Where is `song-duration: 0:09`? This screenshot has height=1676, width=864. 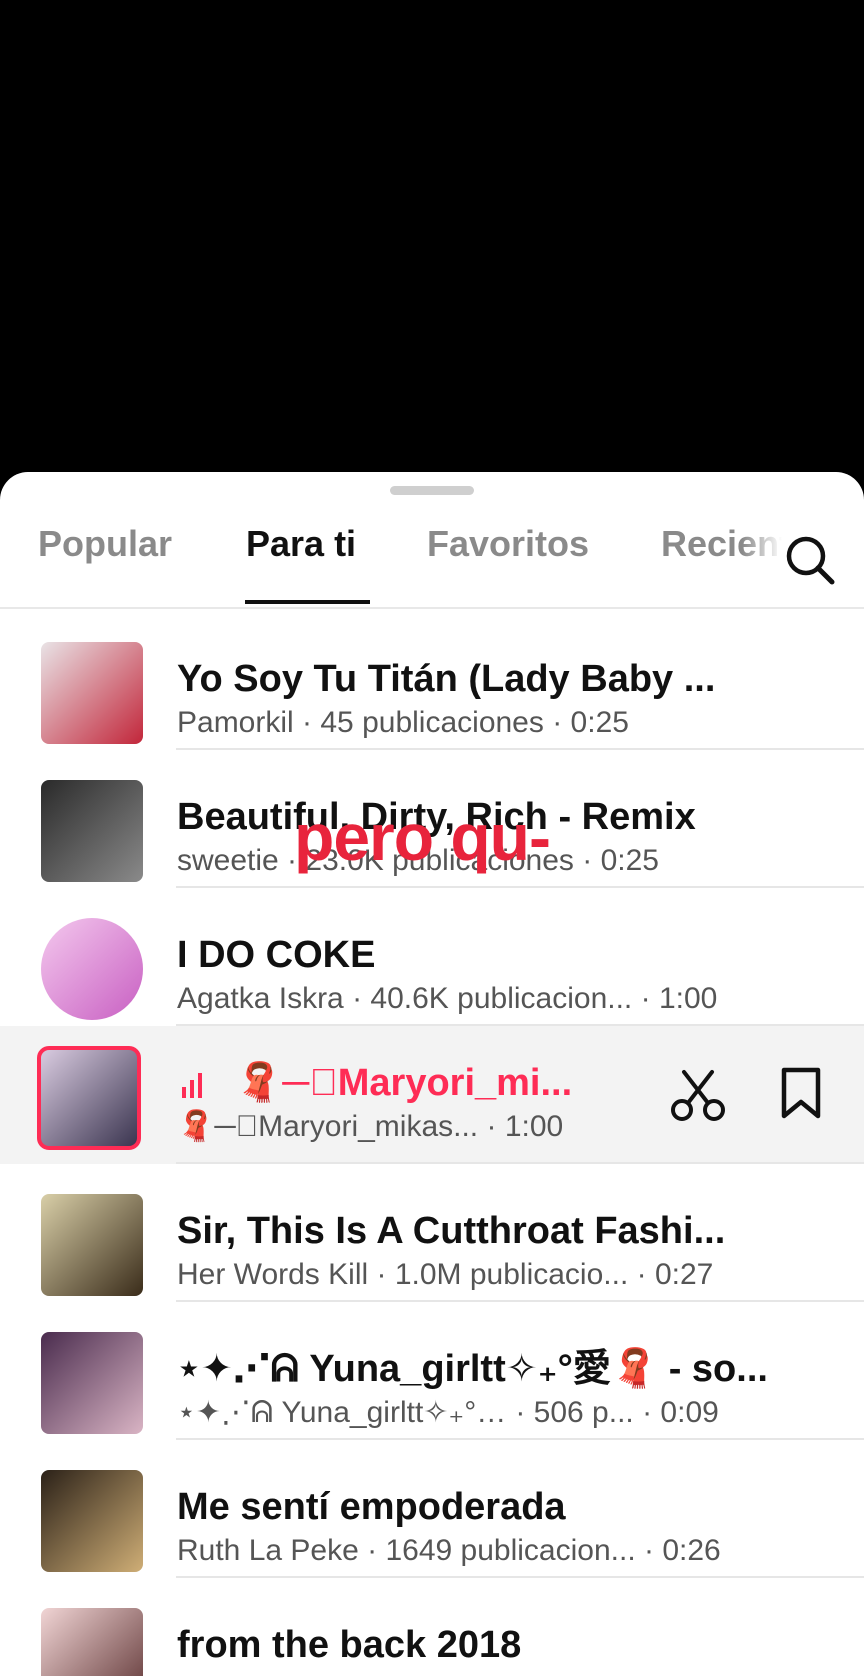
song-duration: 0:09 is located at coordinates (689, 1412).